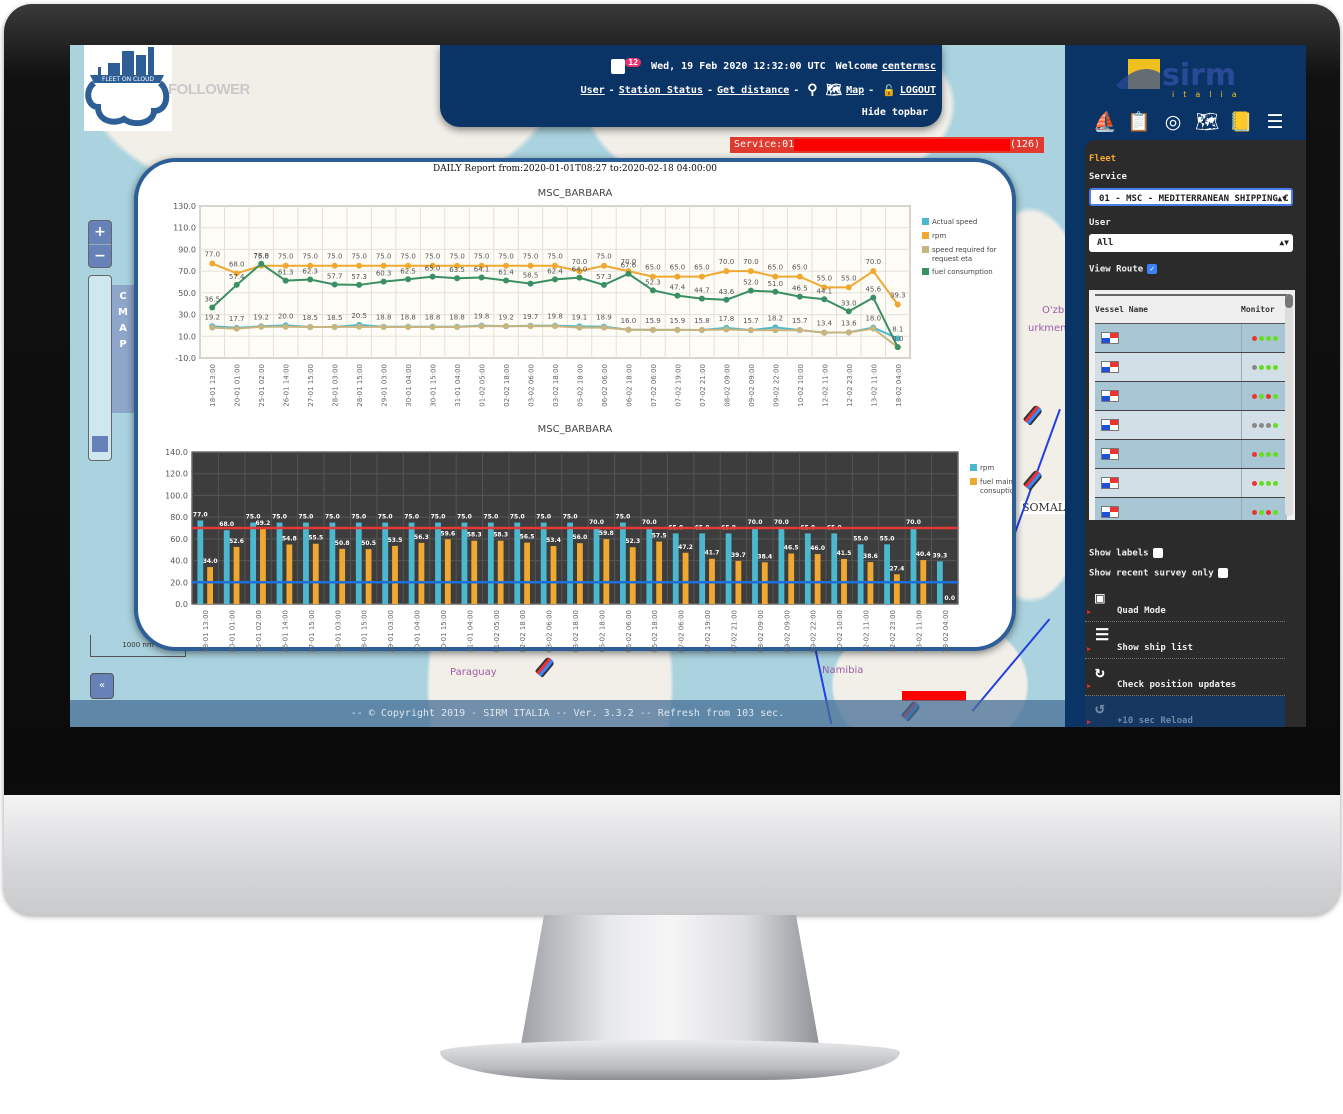 This screenshot has width=1343, height=1114. I want to click on hide-topbar-button: Hide topbar, so click(895, 112).